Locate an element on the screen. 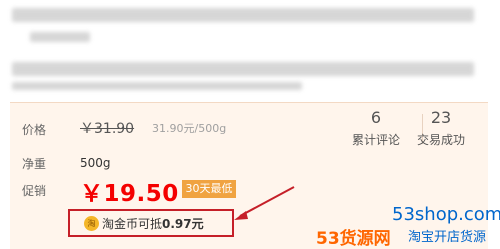 The image size is (500, 249). lowest-price-badge: 30天最低 is located at coordinates (209, 189).